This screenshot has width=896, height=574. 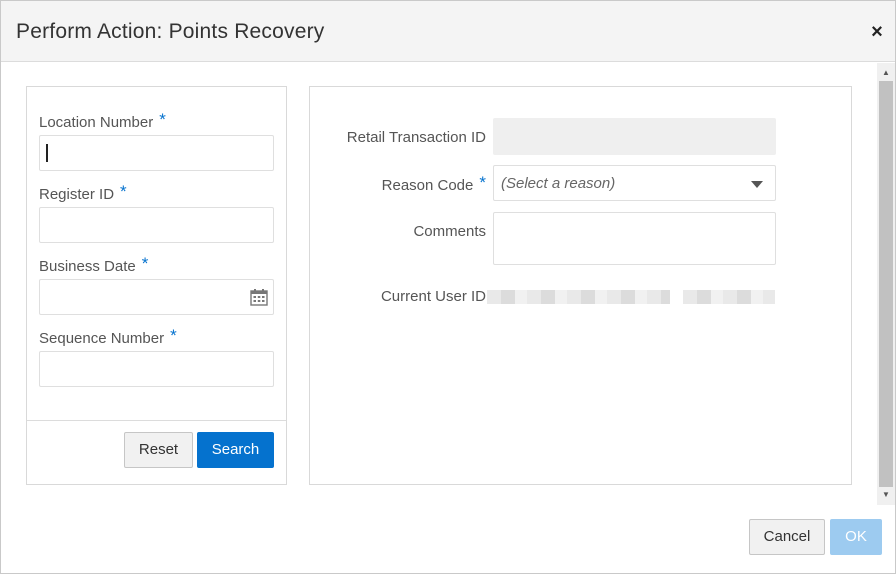 What do you see at coordinates (94, 264) in the screenshot?
I see `business-date-label: Business Date *` at bounding box center [94, 264].